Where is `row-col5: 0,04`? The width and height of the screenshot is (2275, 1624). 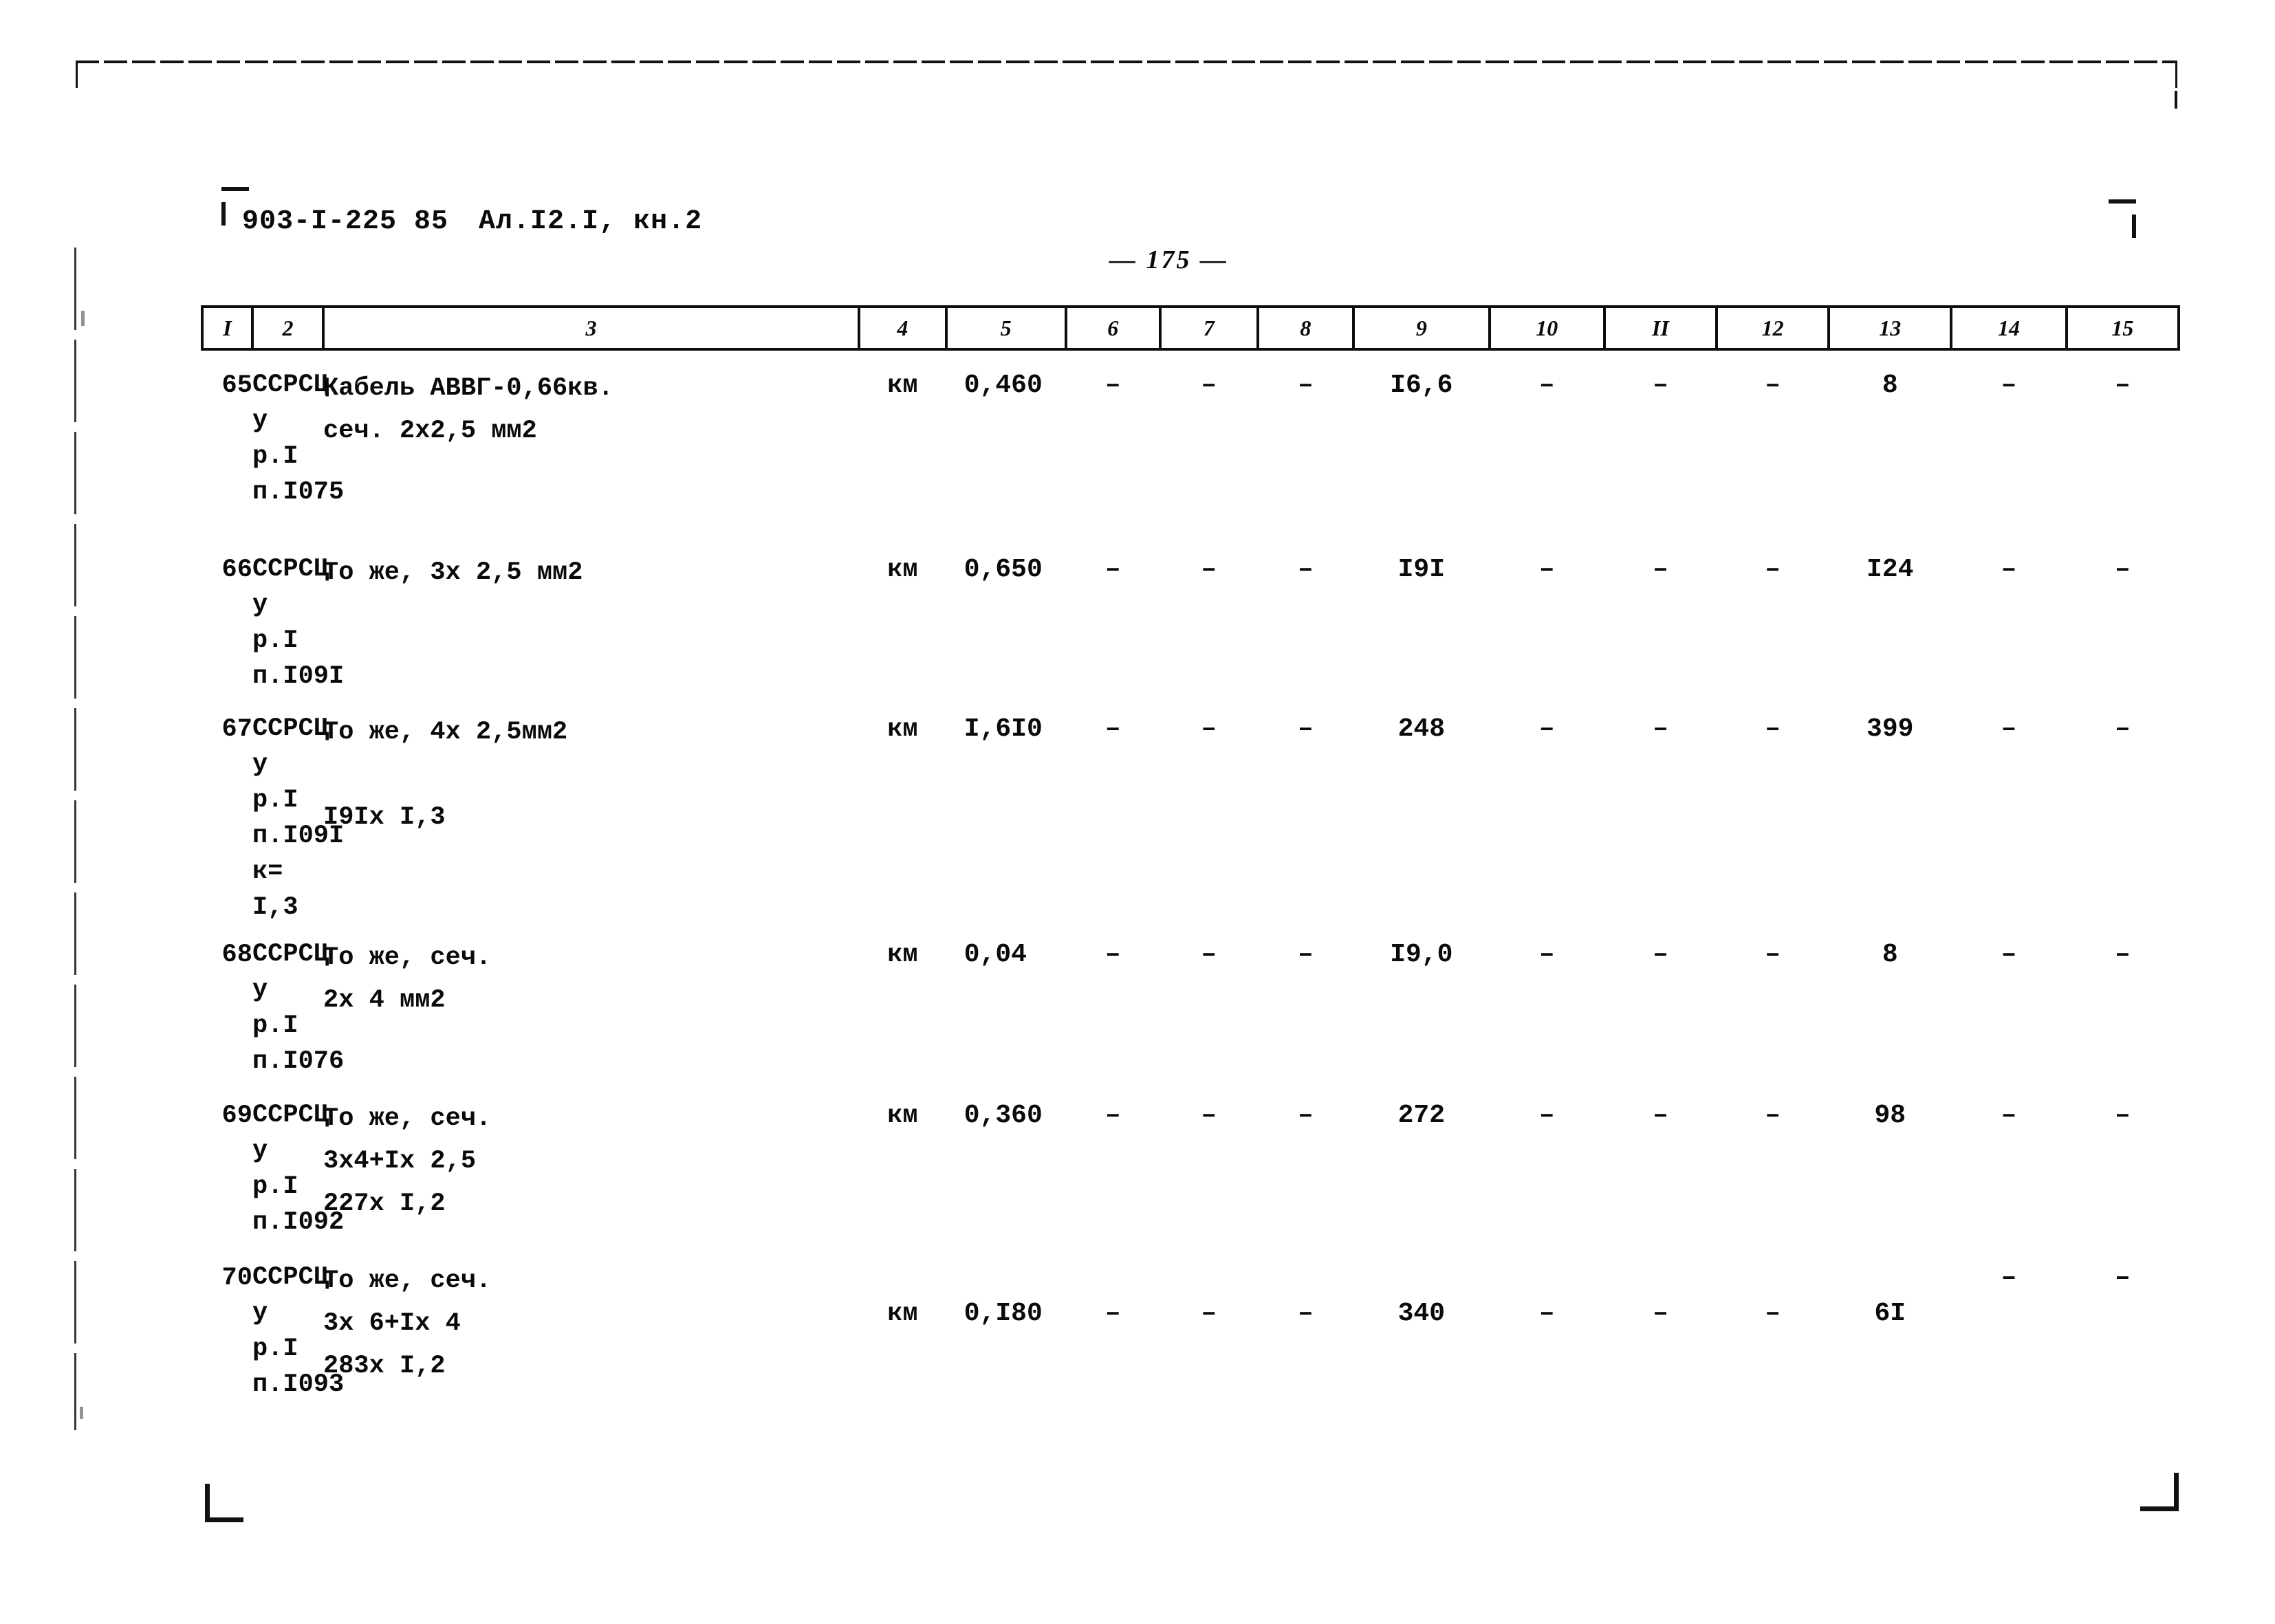 row-col5: 0,04 is located at coordinates (995, 954).